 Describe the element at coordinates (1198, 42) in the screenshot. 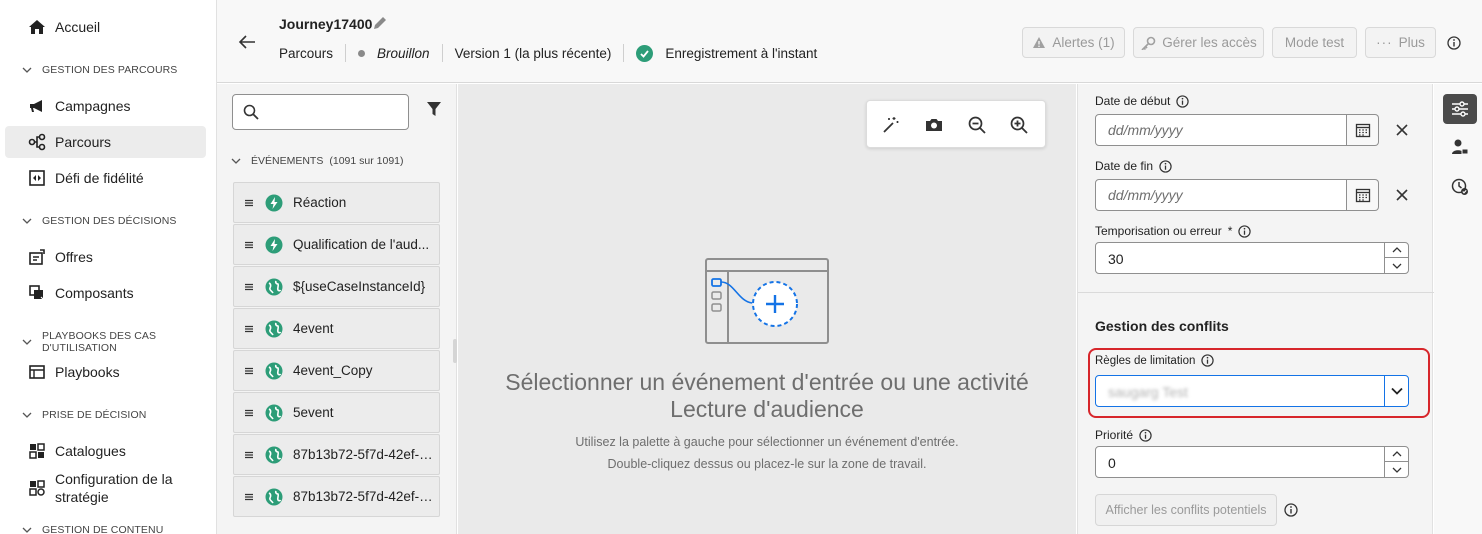

I see `manage-access-button: Gérer les accès` at that location.